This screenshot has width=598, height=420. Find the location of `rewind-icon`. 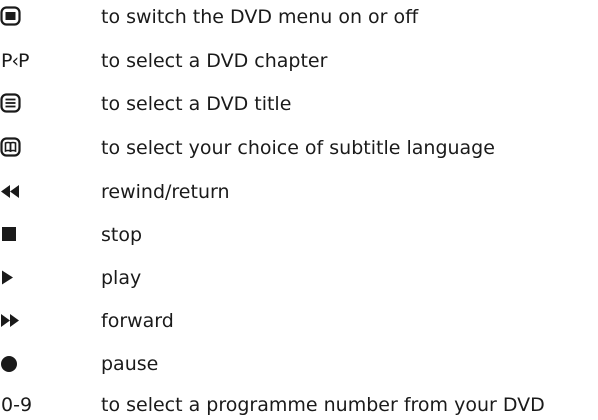

rewind-icon is located at coordinates (30, 192).